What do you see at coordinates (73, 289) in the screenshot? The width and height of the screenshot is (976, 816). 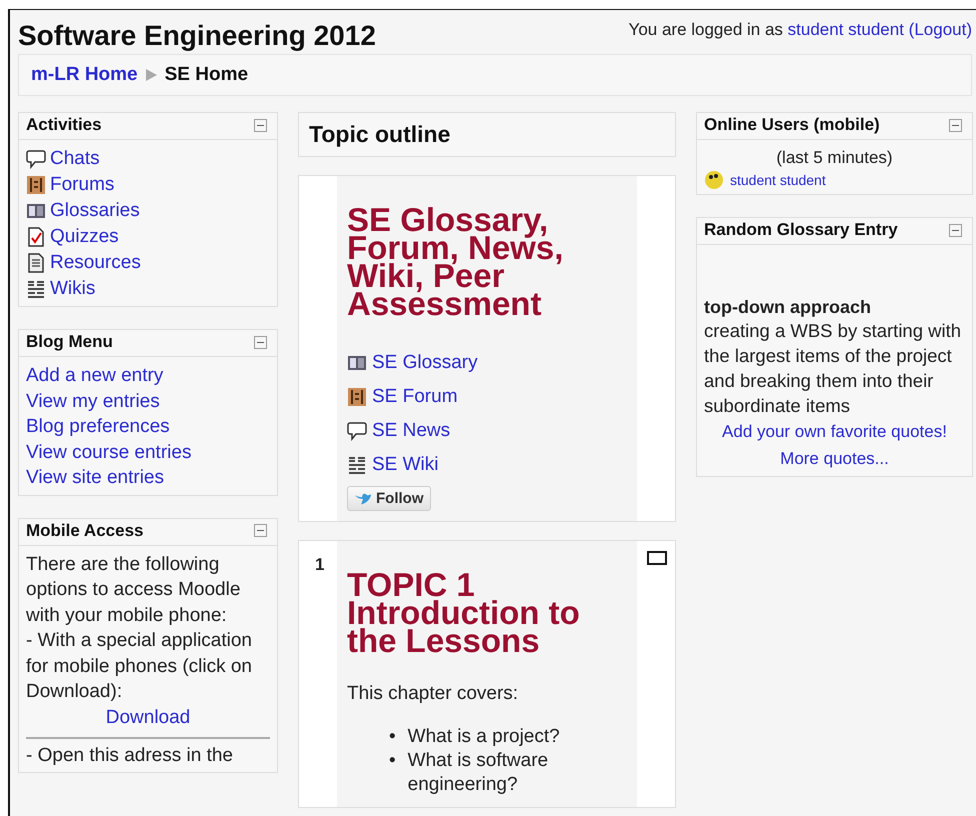 I see `activity-link: Wikis` at bounding box center [73, 289].